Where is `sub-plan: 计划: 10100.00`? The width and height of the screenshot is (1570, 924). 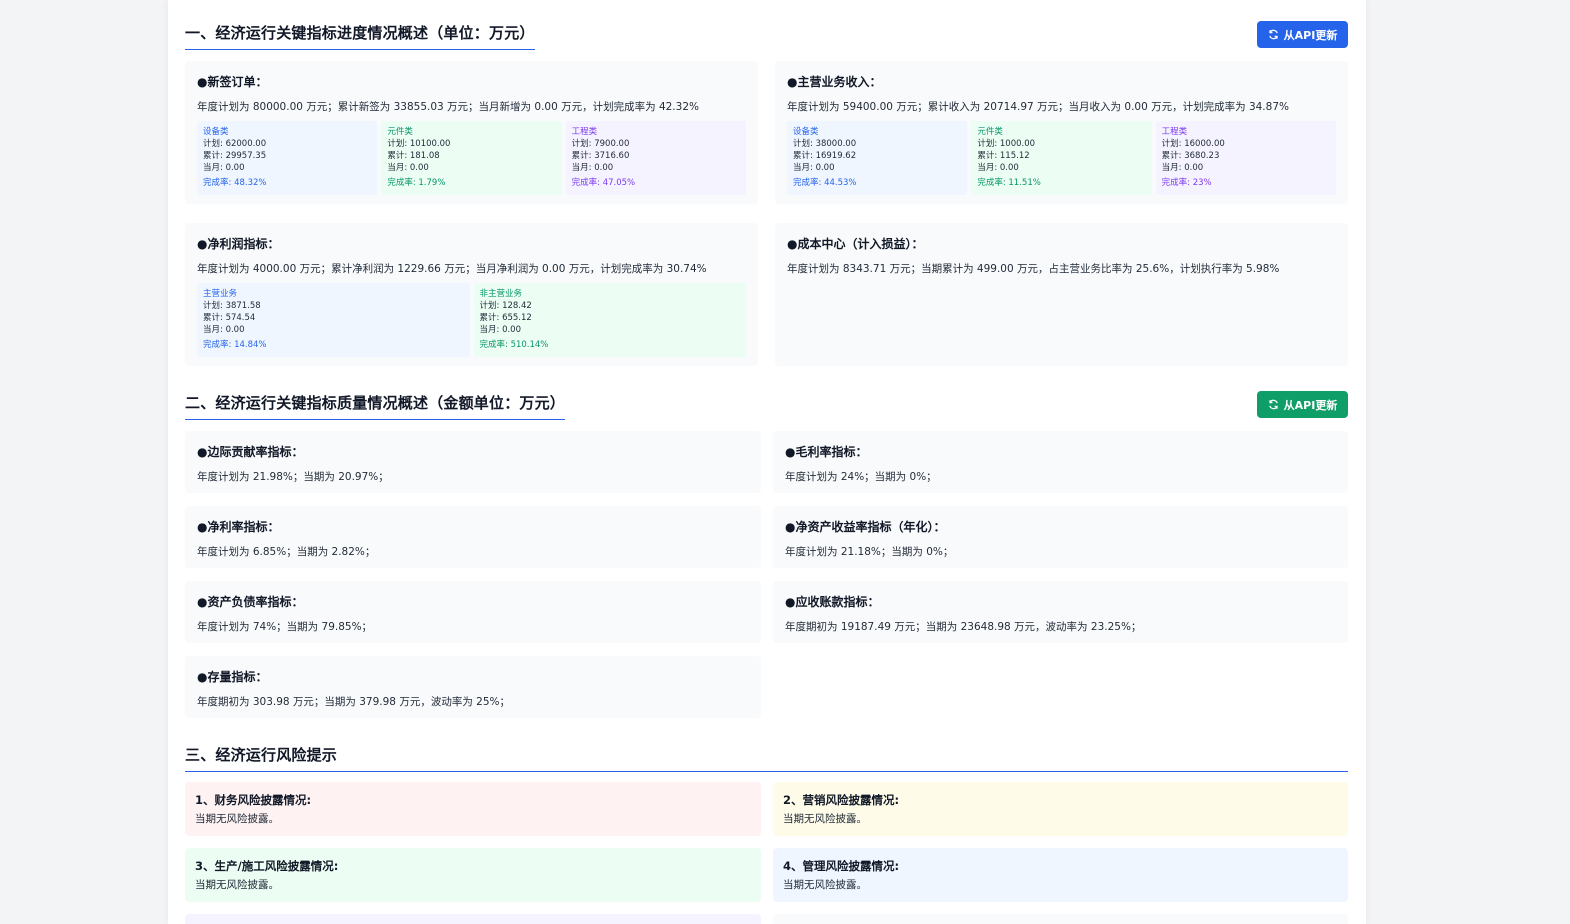 sub-plan: 计划: 10100.00 is located at coordinates (419, 144).